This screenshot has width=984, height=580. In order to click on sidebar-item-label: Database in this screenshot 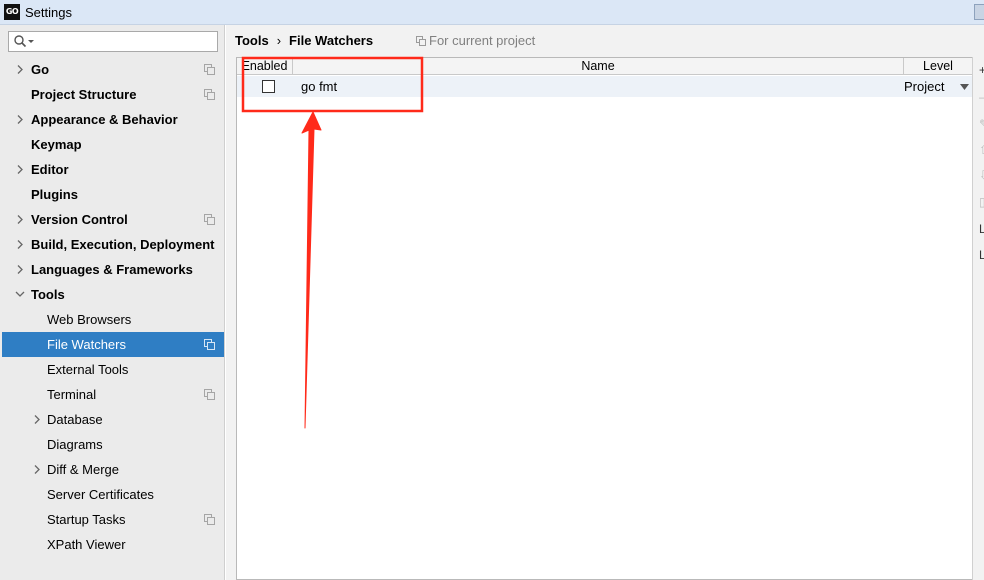, I will do `click(75, 419)`.